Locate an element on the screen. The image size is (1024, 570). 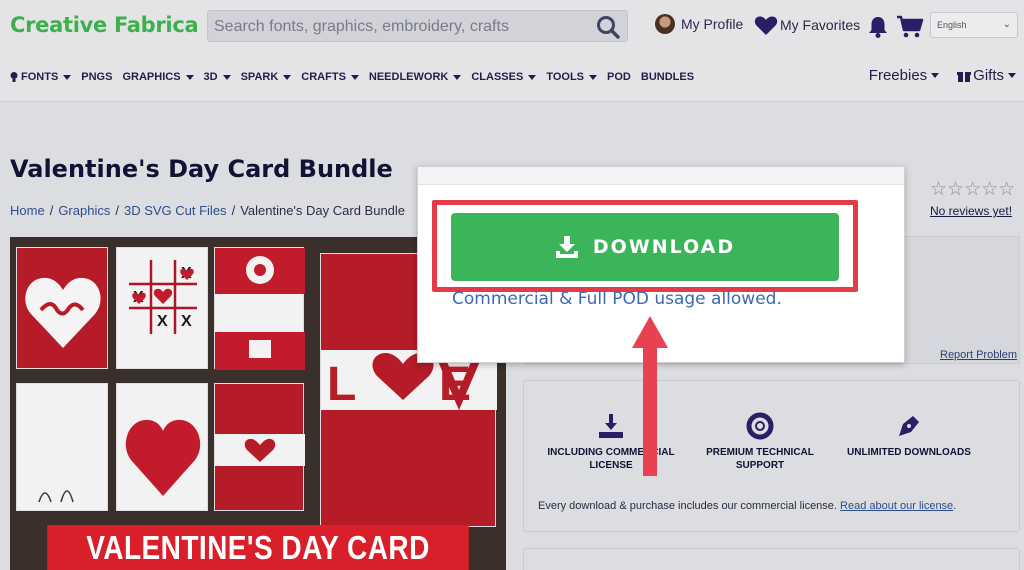
highlight-box is located at coordinates (645, 246).